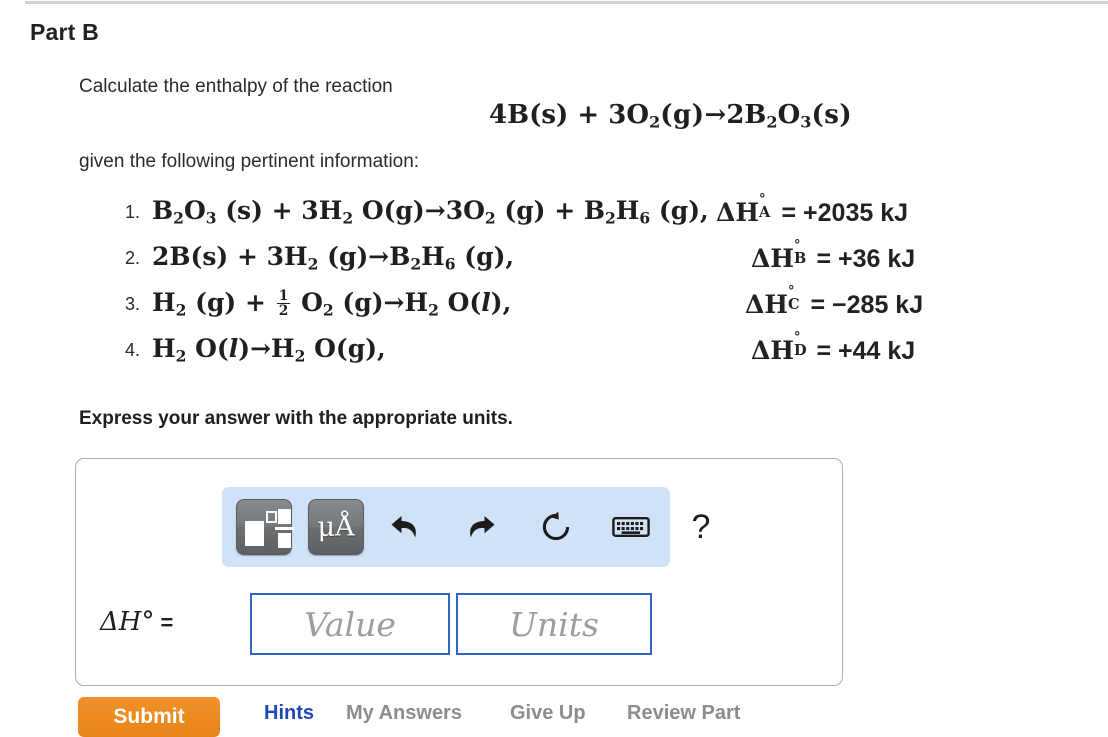 The height and width of the screenshot is (737, 1108). I want to click on delta-h-subscript: A, so click(765, 212).